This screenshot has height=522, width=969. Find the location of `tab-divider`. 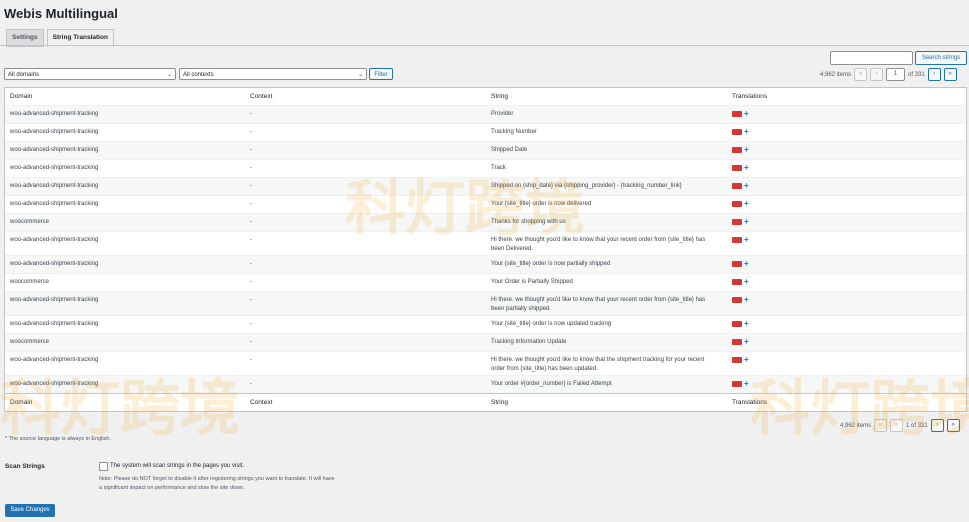

tab-divider is located at coordinates (484, 45).